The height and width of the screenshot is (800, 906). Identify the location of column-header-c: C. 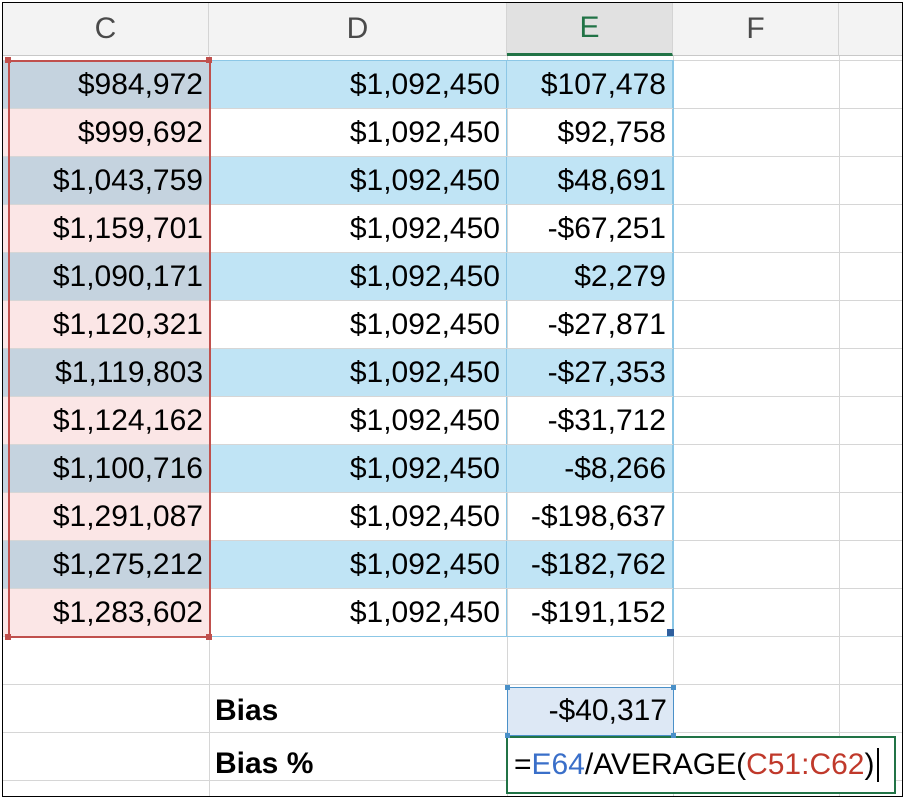
(106, 29).